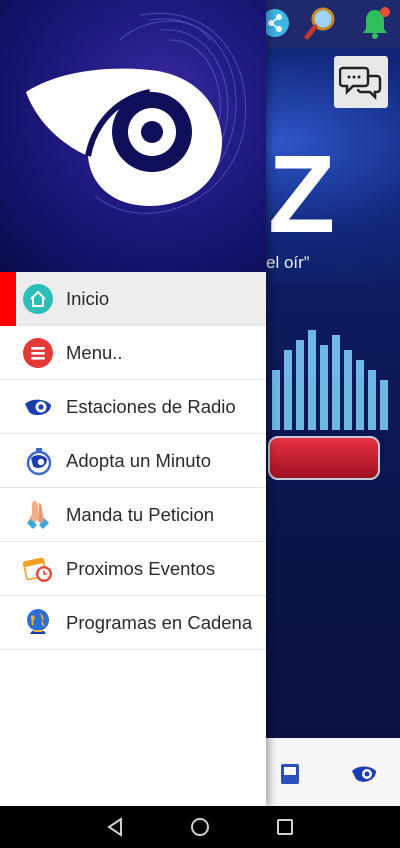  I want to click on menu-item-label: Inicio, so click(88, 298).